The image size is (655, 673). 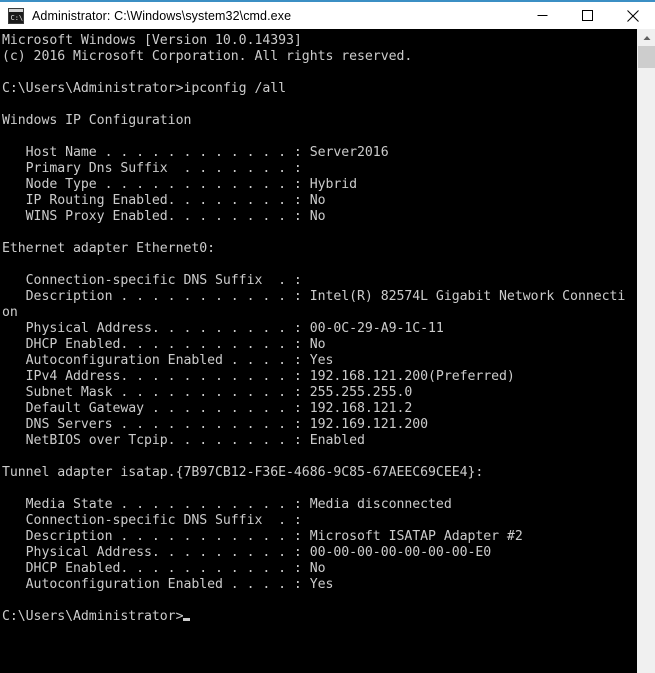 I want to click on caption-button-group, so click(x=587, y=15).